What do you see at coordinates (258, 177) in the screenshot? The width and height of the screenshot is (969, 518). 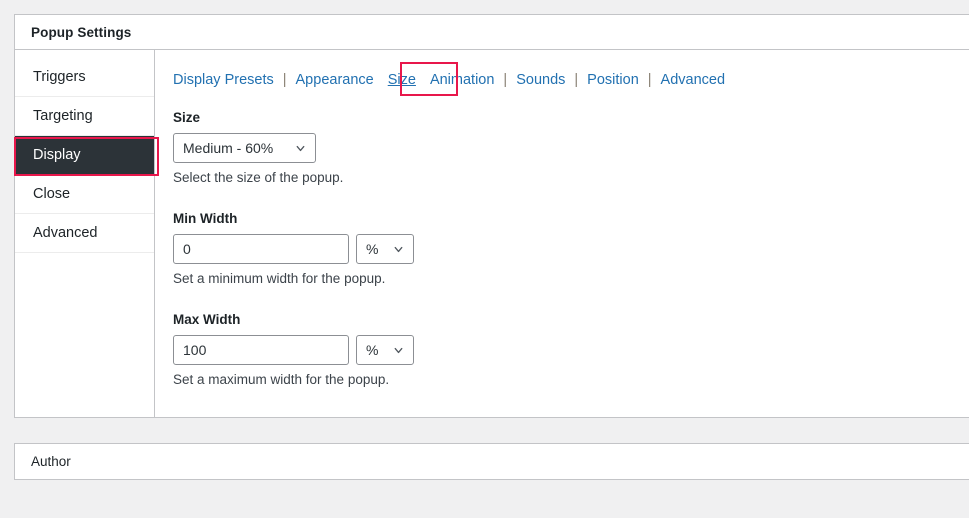 I see `field-size-description: Select the size of the popup.` at bounding box center [258, 177].